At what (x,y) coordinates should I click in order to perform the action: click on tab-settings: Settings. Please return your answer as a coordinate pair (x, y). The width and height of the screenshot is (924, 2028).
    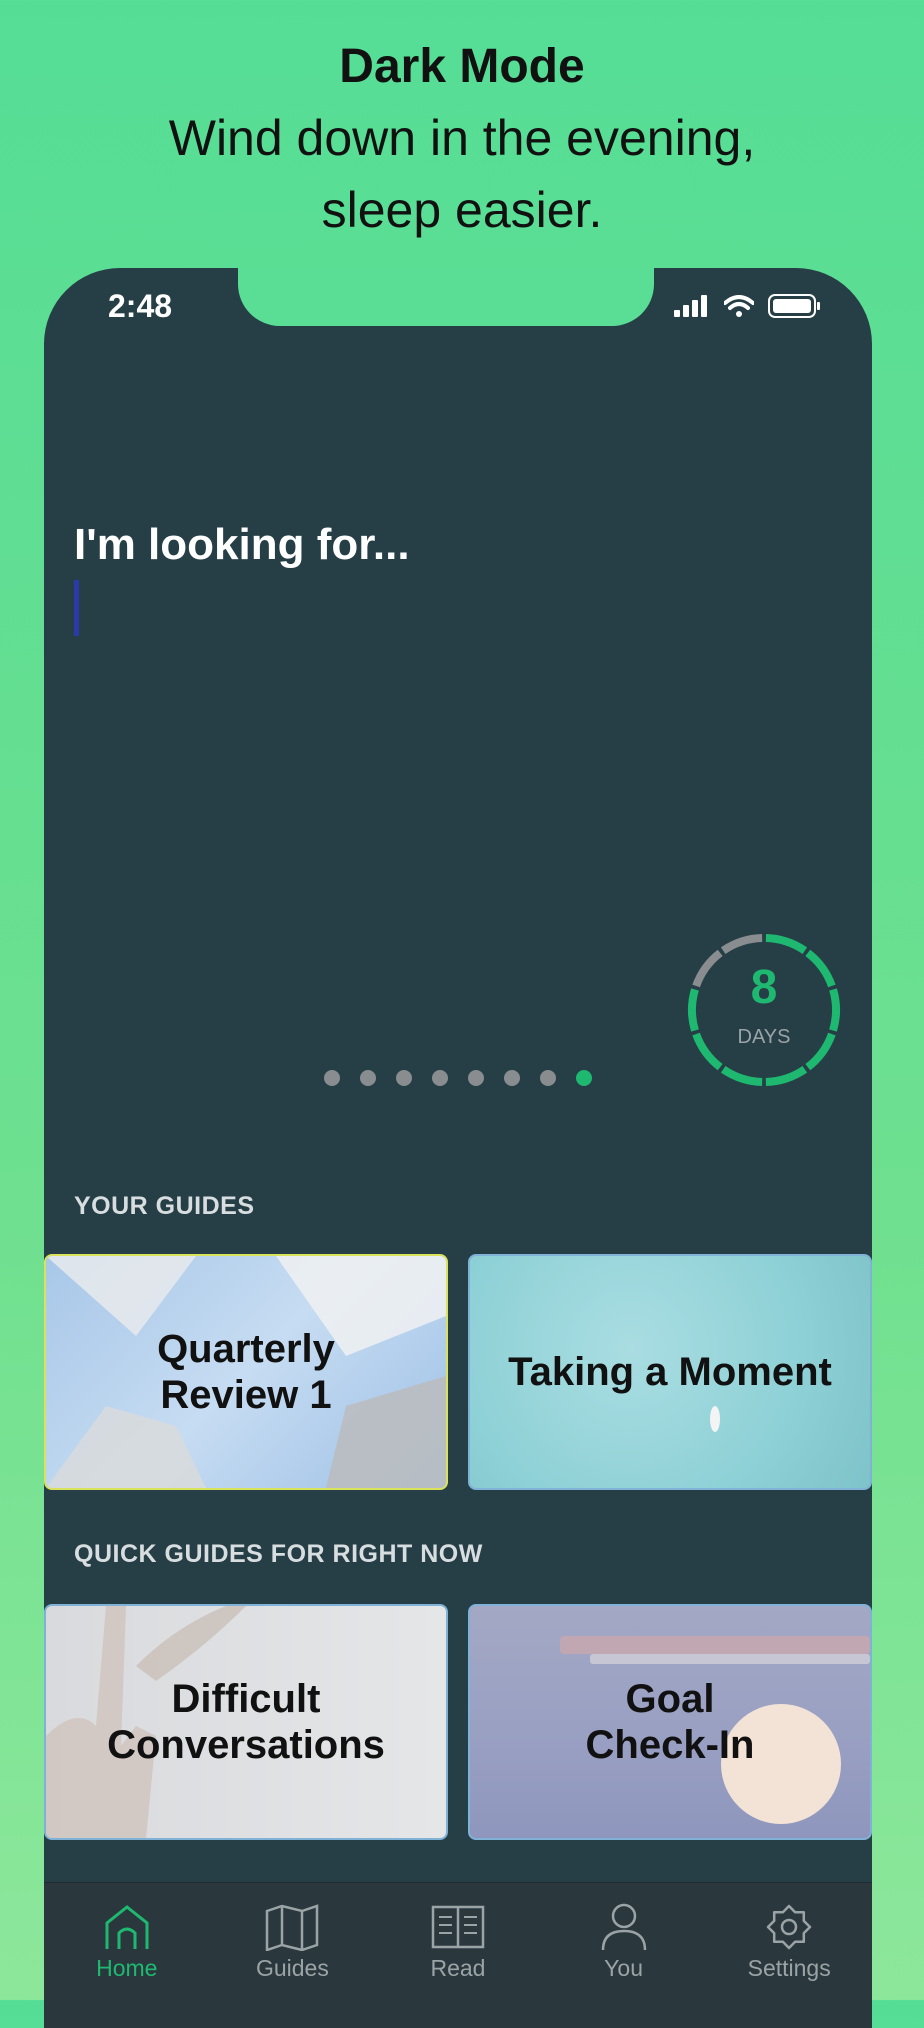
    Looking at the image, I should click on (789, 1955).